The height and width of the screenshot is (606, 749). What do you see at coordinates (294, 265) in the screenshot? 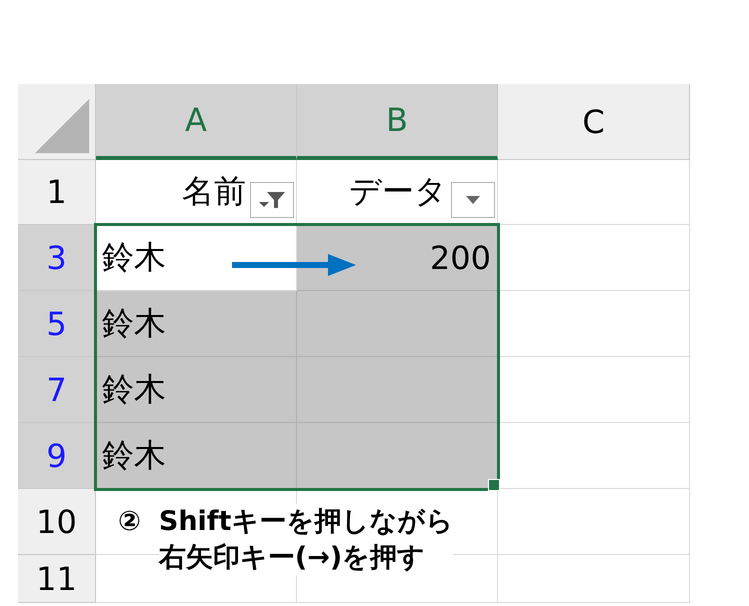
I see `right-arrow-icon` at bounding box center [294, 265].